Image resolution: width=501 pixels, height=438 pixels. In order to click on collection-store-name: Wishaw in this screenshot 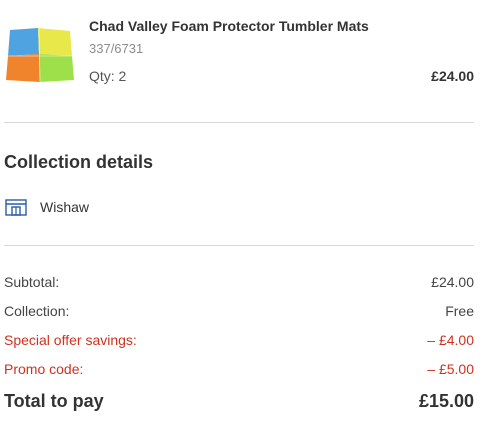, I will do `click(65, 207)`.